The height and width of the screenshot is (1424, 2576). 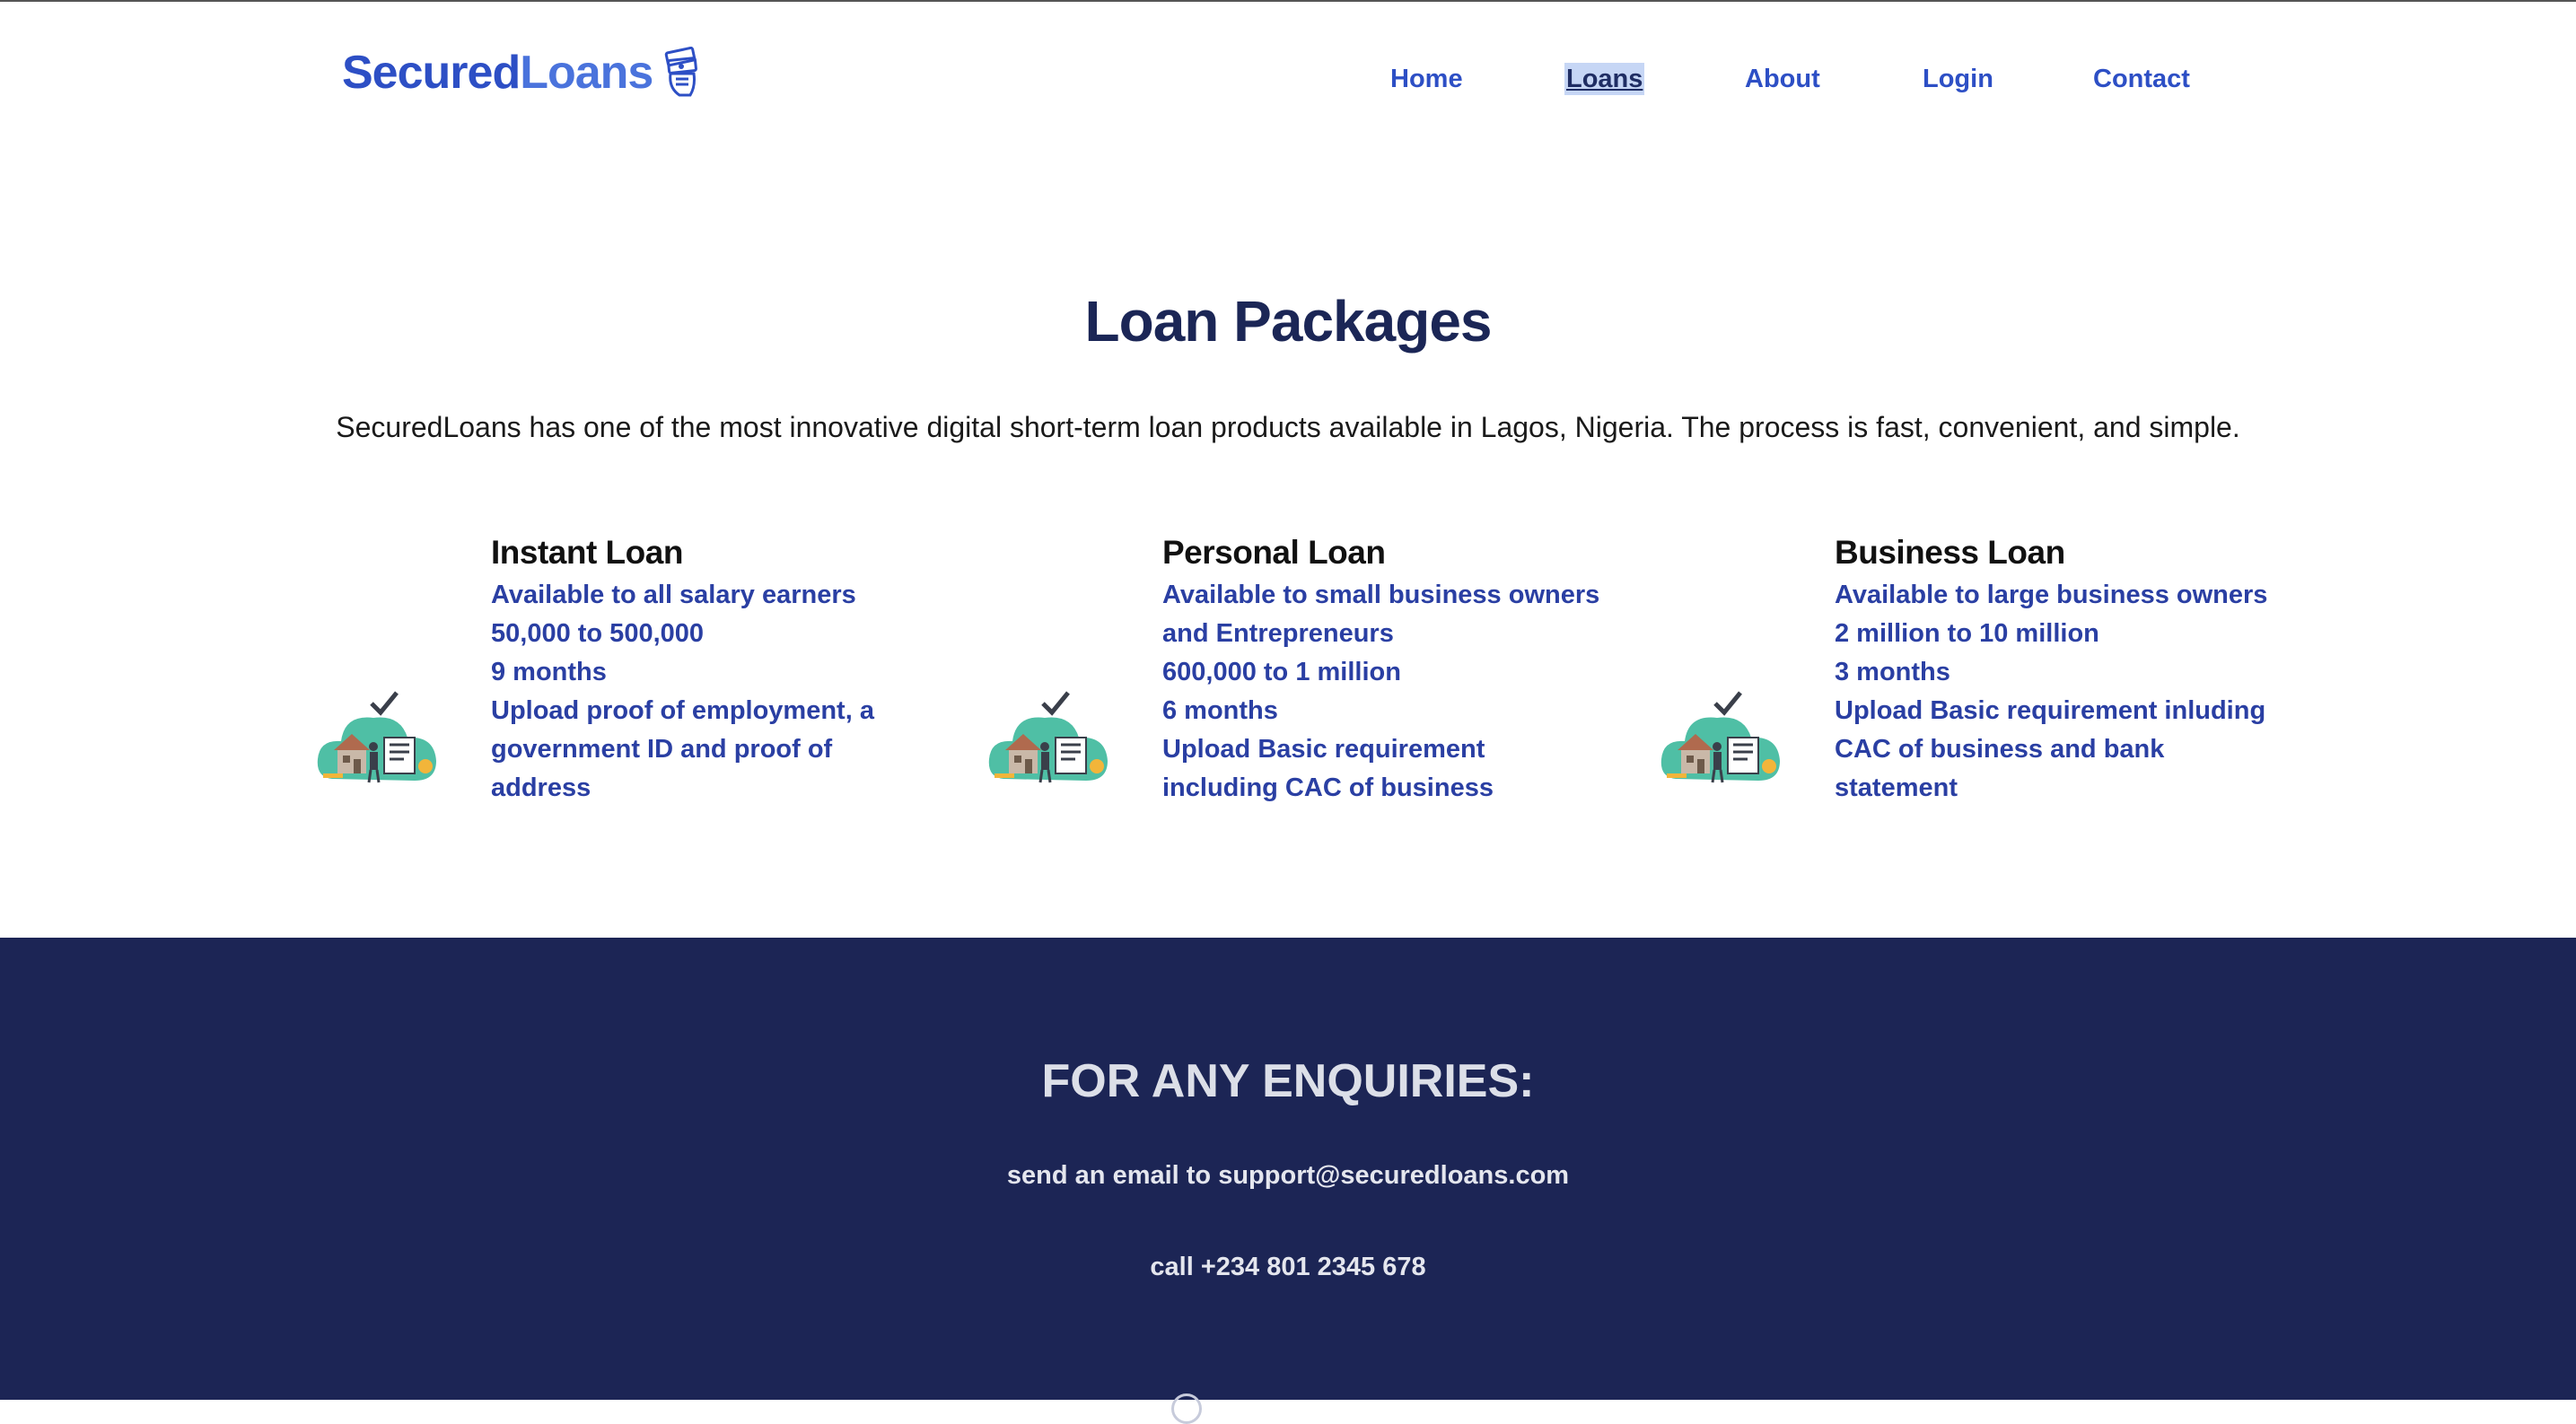 I want to click on package-requirement: Upload Basic requirement inluding, so click(x=2050, y=710).